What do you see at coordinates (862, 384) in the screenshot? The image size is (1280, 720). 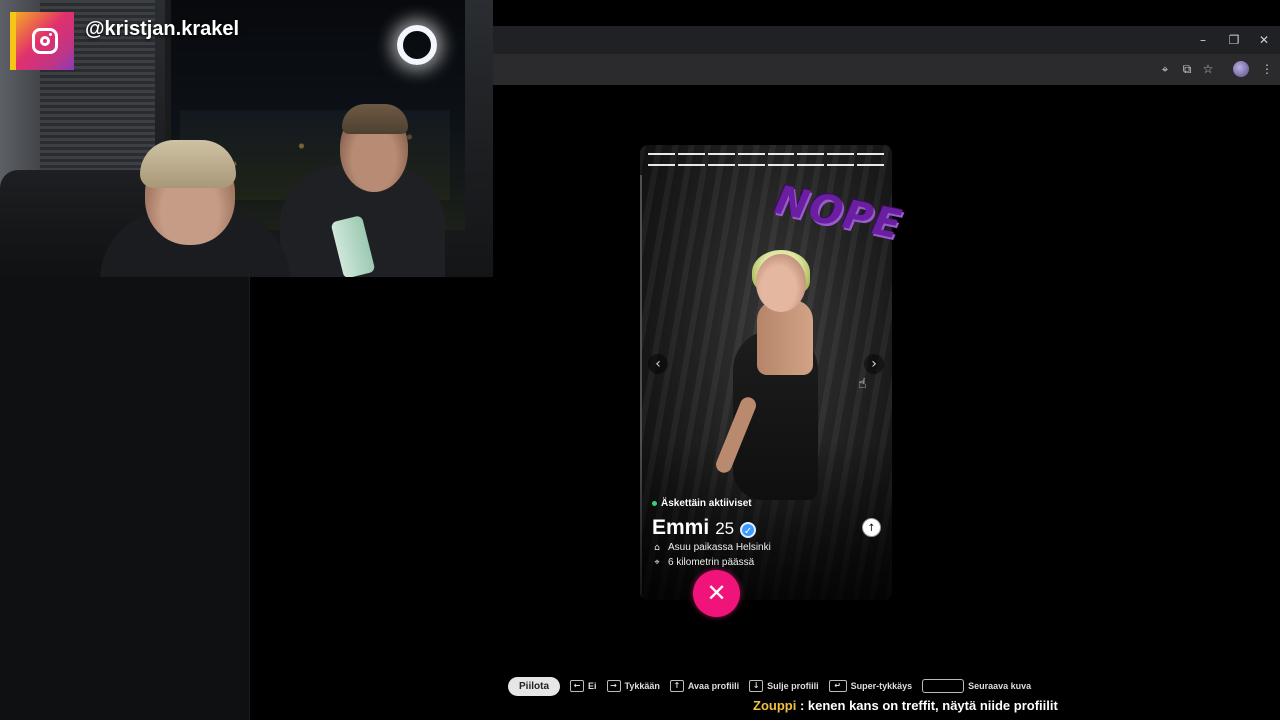 I see `mouse-cursor-icon: ☝` at bounding box center [862, 384].